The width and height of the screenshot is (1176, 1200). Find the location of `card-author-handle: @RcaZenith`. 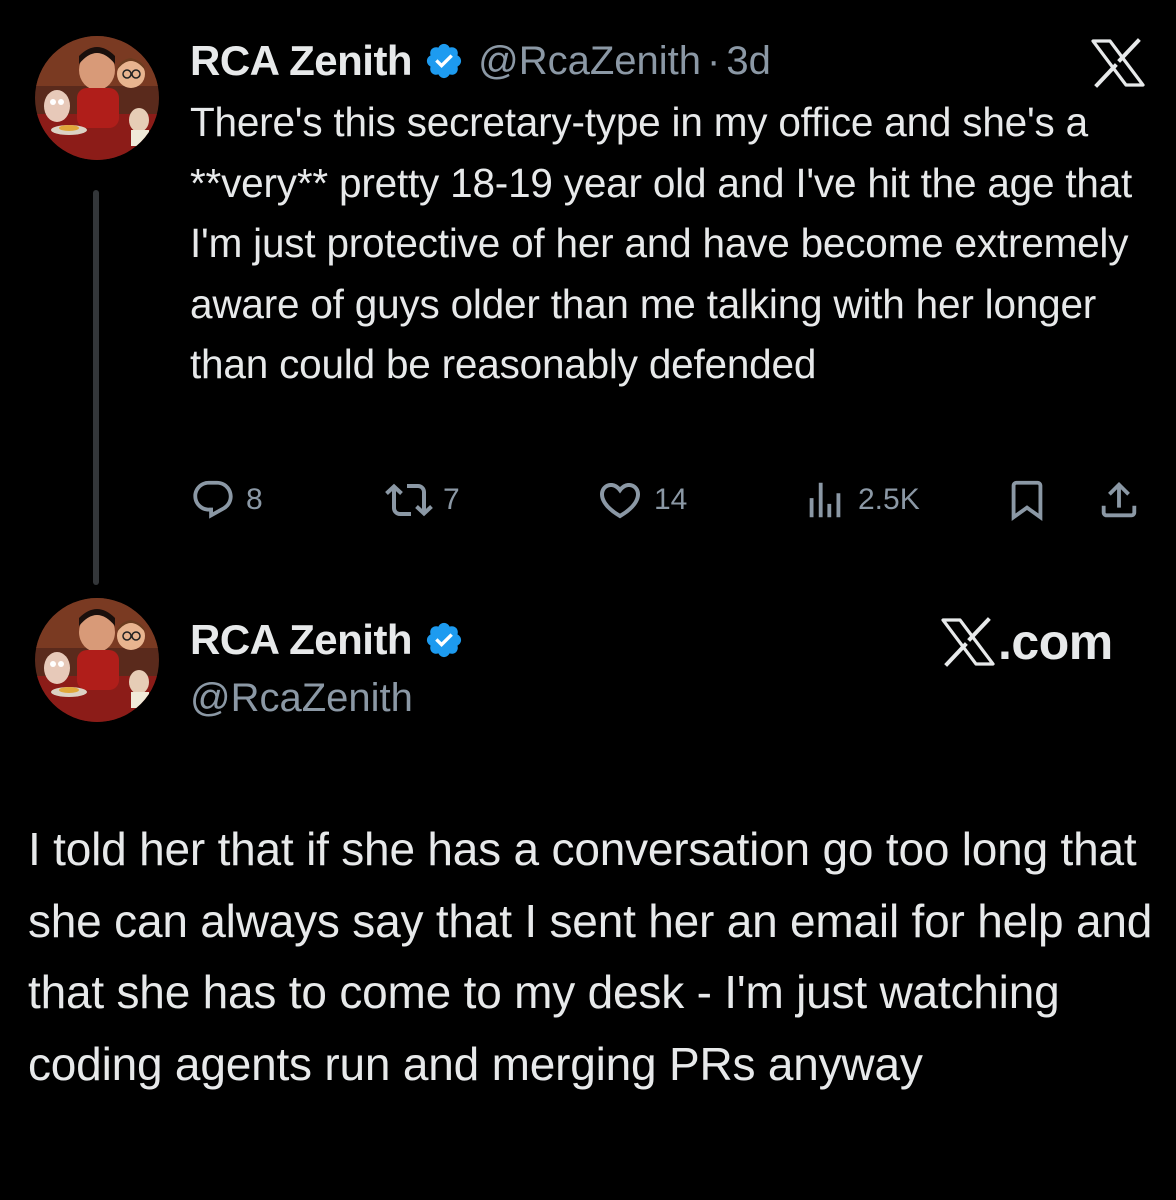

card-author-handle: @RcaZenith is located at coordinates (301, 698).